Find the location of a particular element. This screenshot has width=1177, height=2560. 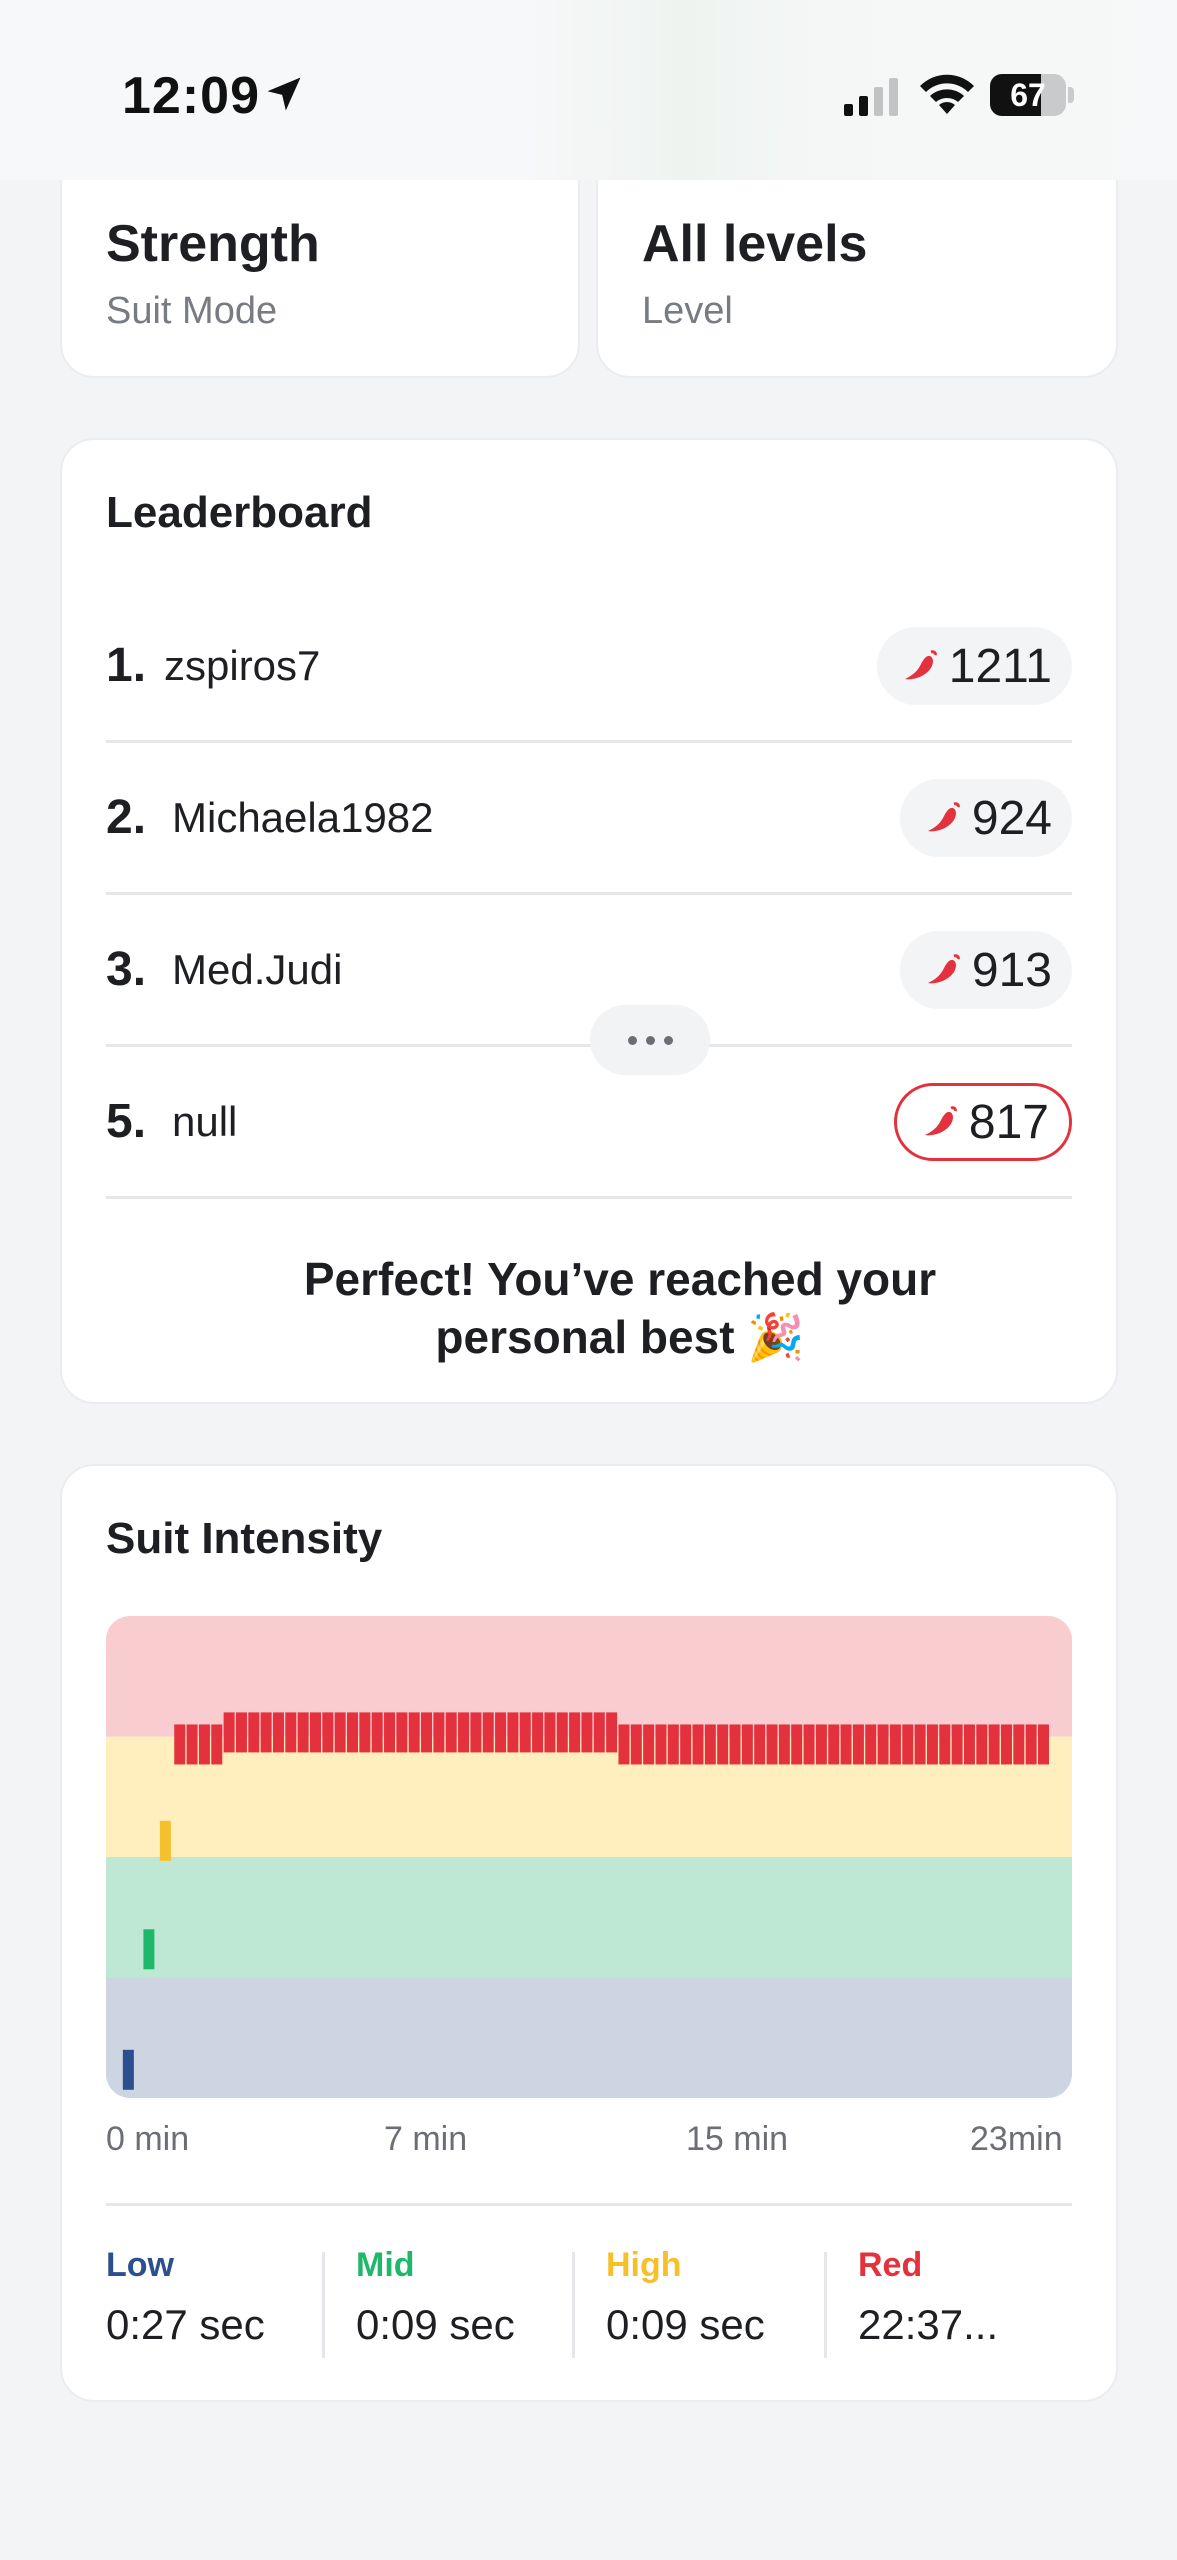

score-badge: 913 is located at coordinates (985, 970).